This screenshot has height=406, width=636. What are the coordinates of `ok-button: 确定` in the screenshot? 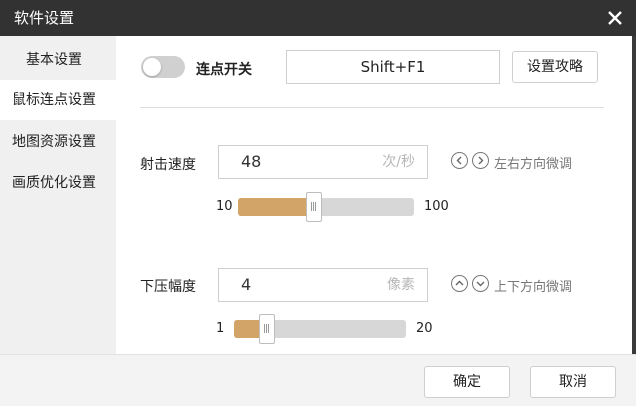 It's located at (467, 382).